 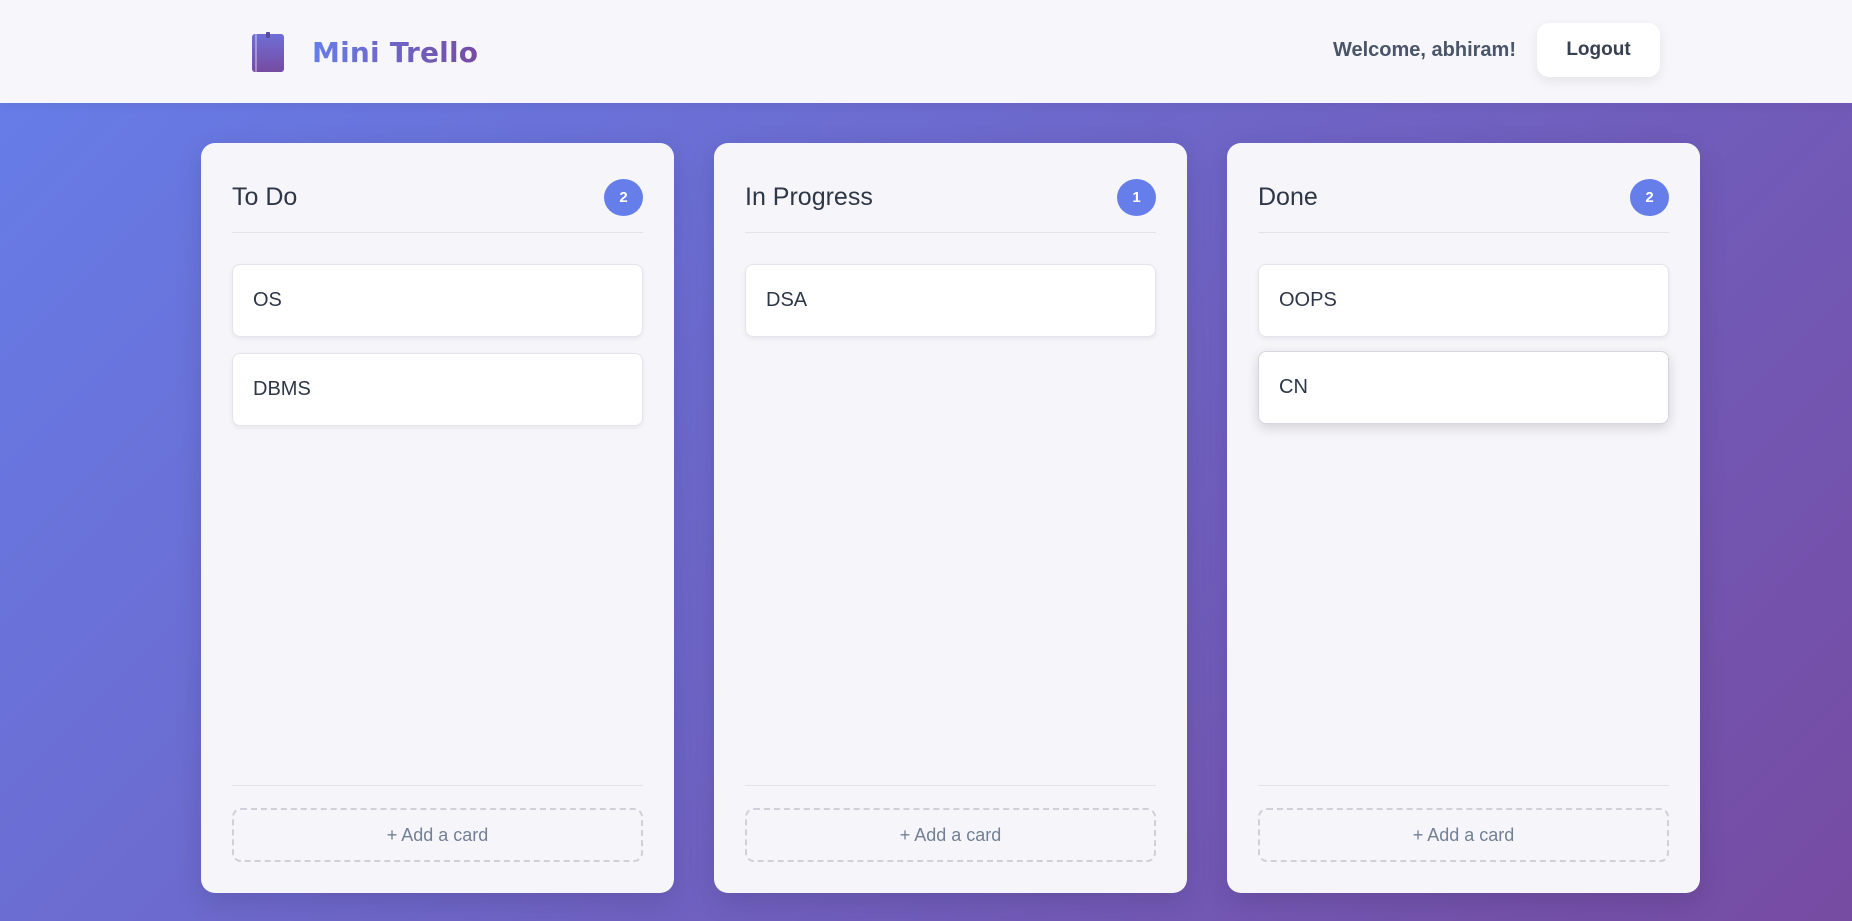 What do you see at coordinates (395, 52) in the screenshot?
I see `app-title: Mini Trello` at bounding box center [395, 52].